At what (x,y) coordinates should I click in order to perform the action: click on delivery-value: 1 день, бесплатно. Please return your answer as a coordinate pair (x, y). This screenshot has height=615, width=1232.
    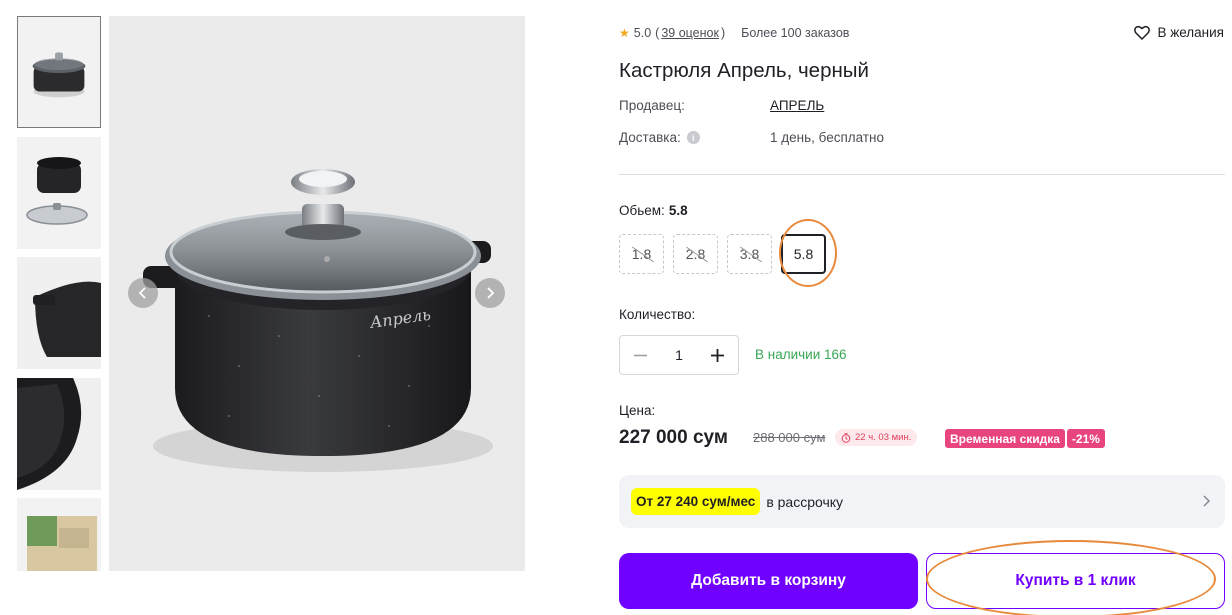
    Looking at the image, I should click on (827, 137).